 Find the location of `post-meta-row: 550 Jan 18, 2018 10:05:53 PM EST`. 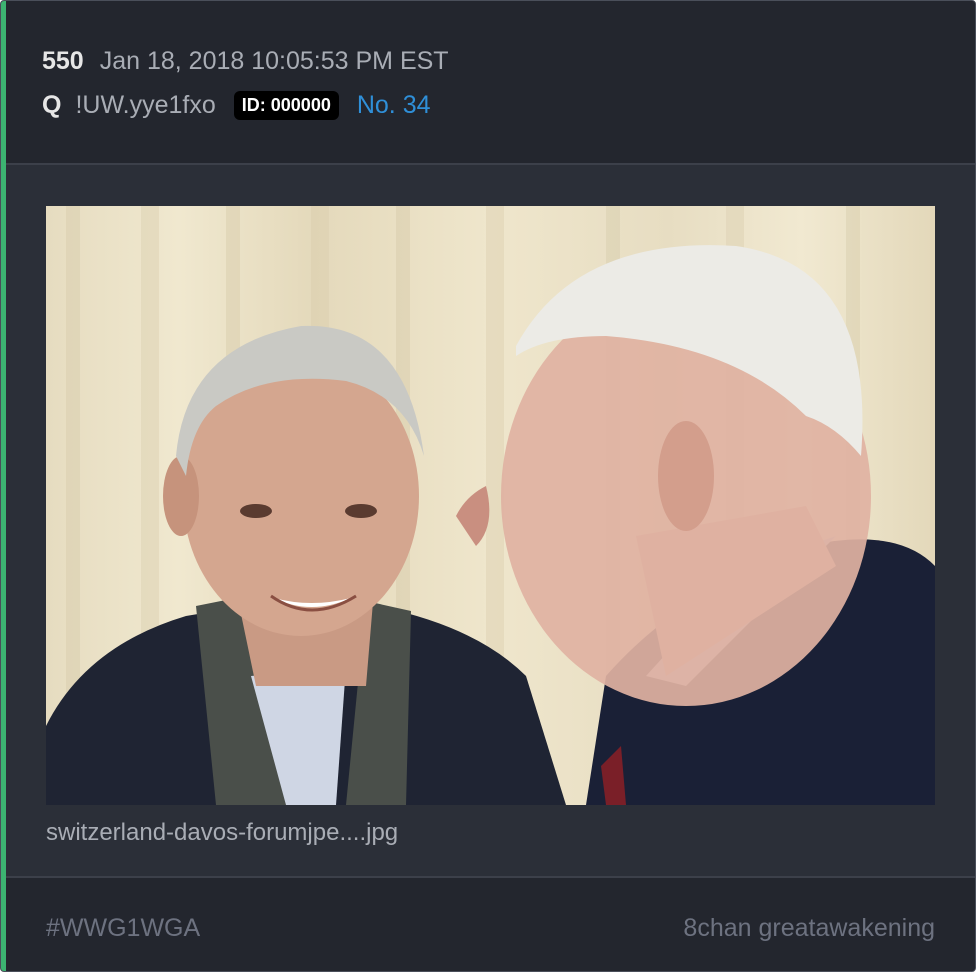

post-meta-row: 550 Jan 18, 2018 10:05:53 PM EST is located at coordinates (245, 61).